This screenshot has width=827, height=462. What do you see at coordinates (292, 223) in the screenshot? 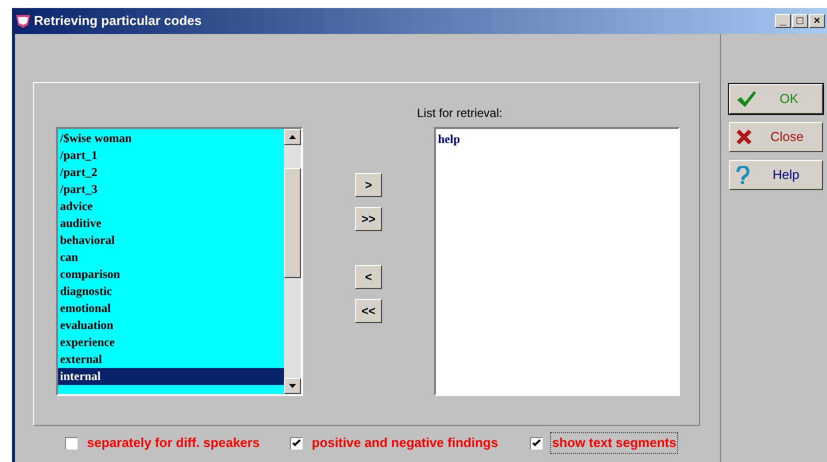
I see `scroll-thumb` at bounding box center [292, 223].